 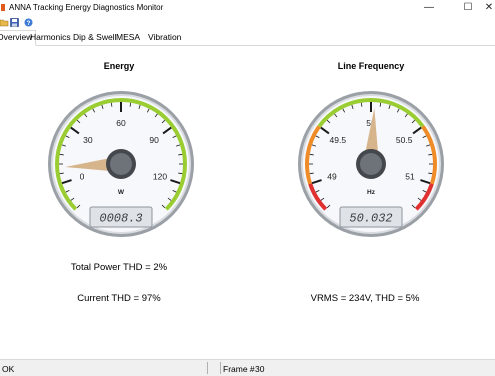 I want to click on vrms-thd: VRMS = 234V, THD = 5%, so click(x=365, y=298).